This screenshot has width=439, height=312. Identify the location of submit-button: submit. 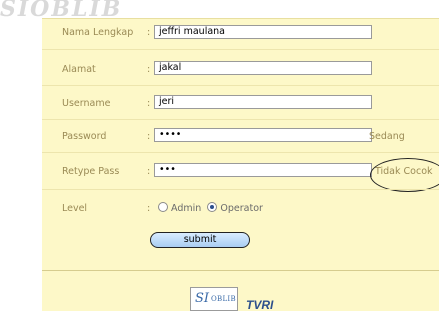
(200, 240).